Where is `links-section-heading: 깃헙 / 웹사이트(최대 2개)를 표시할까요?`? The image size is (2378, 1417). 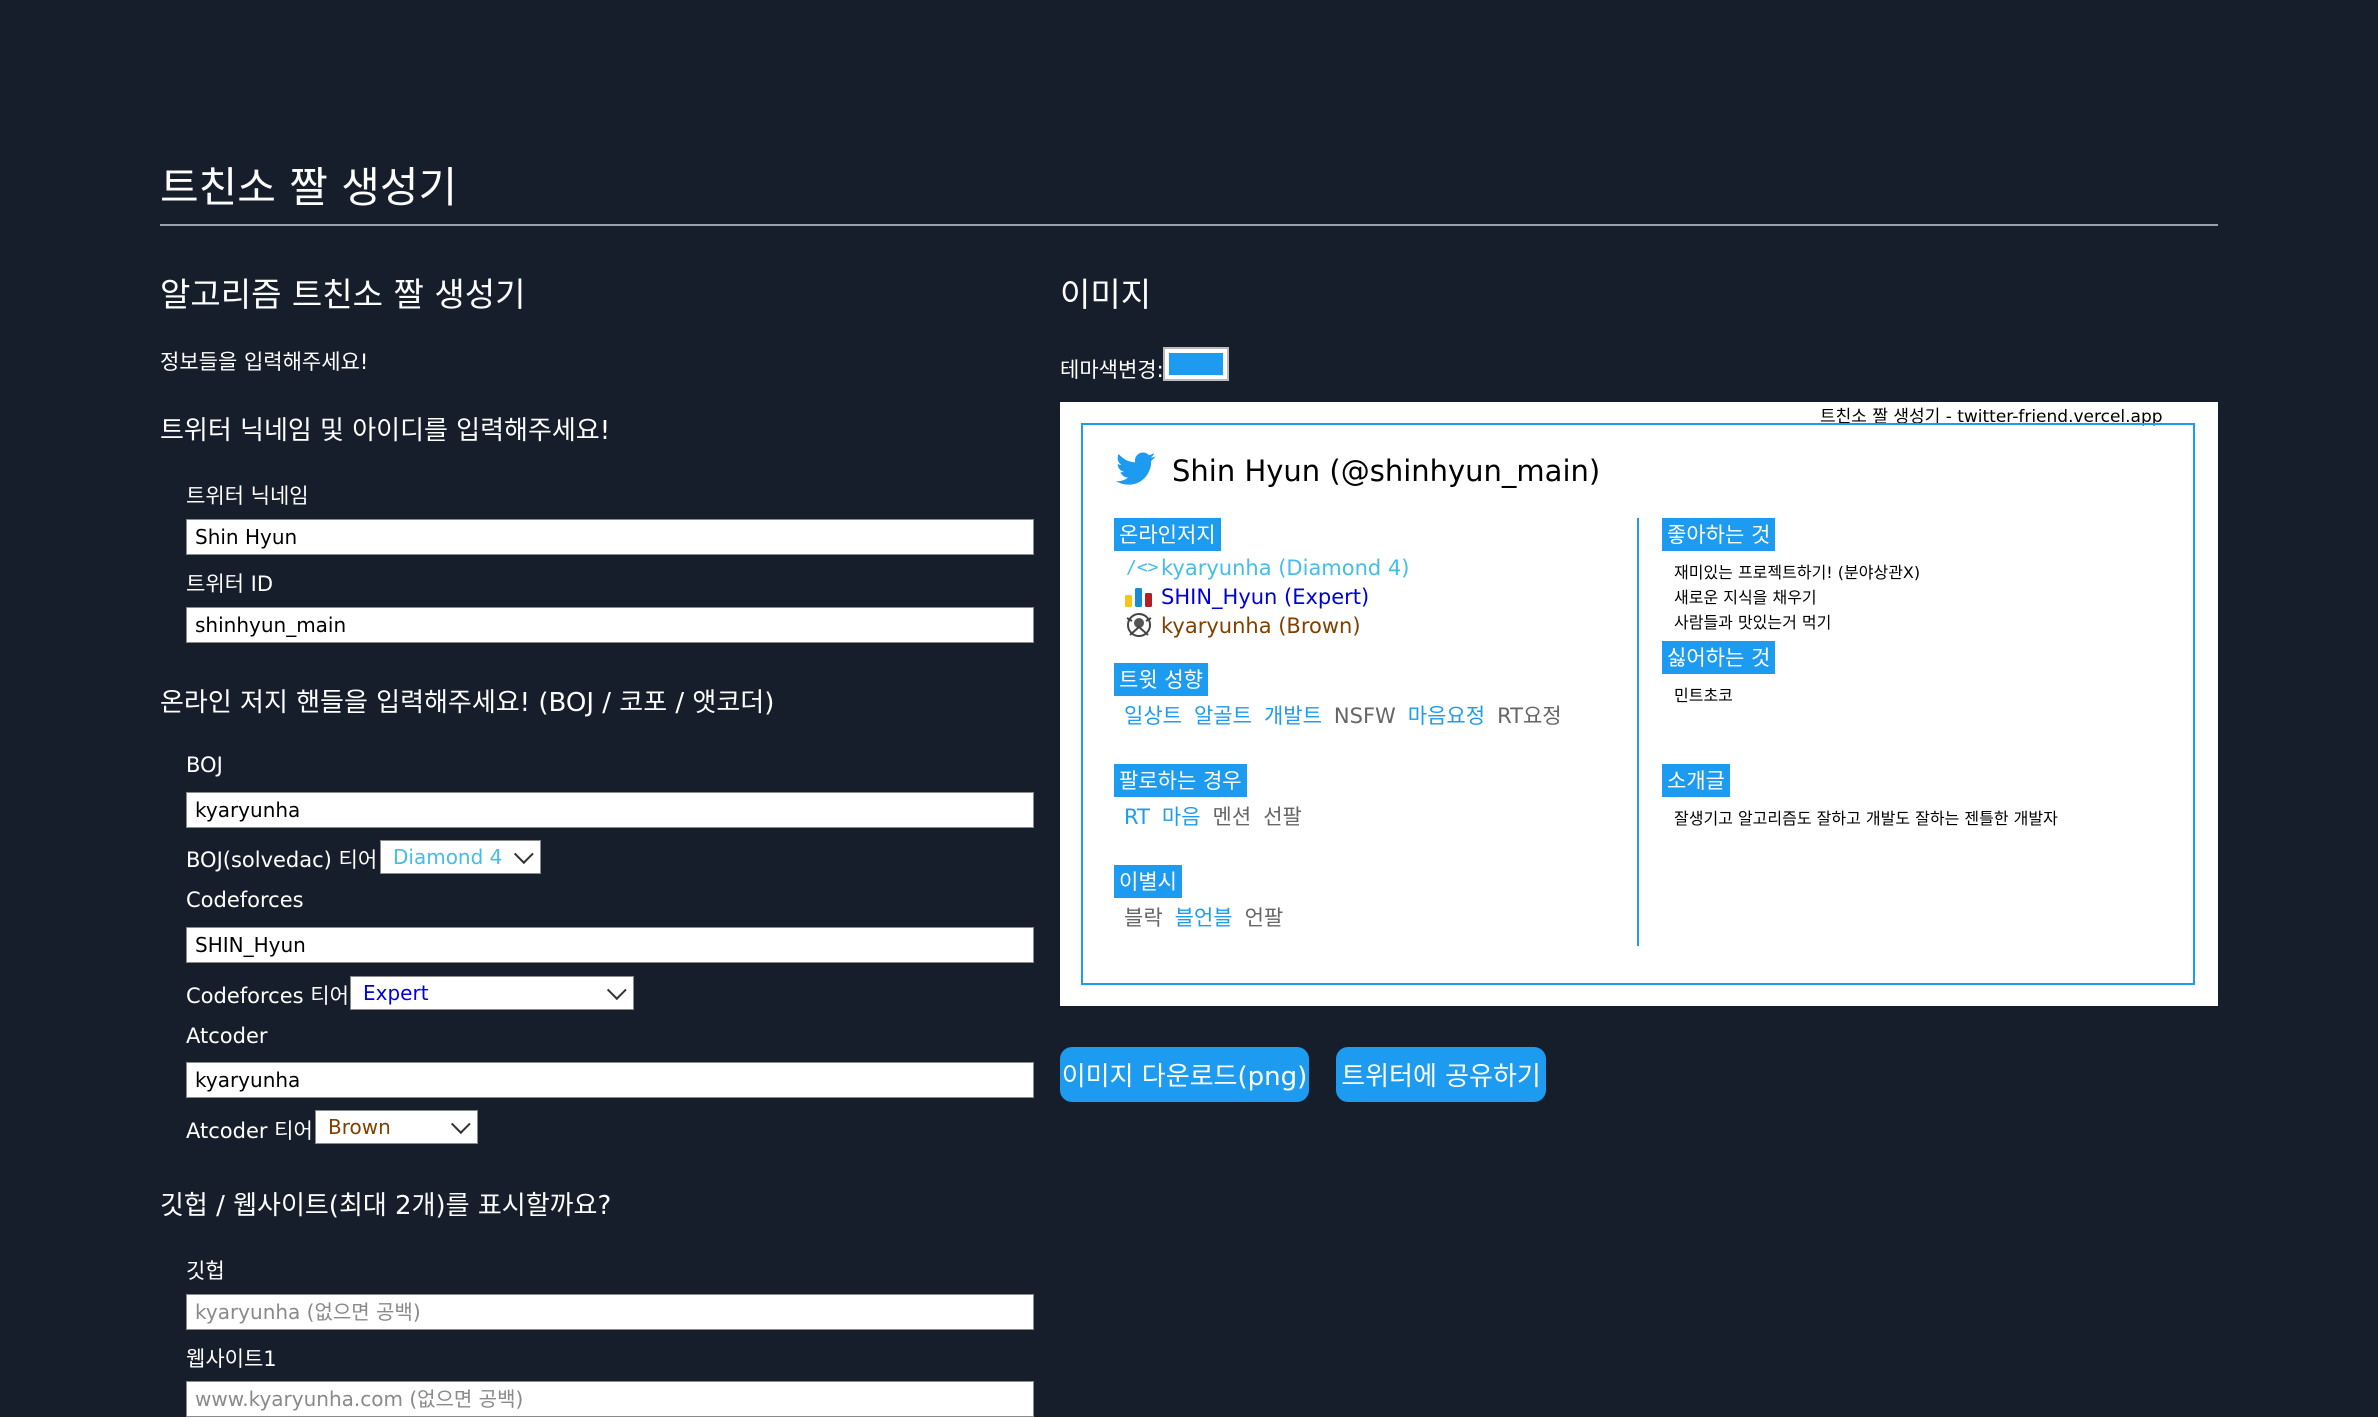
links-section-heading: 깃헙 / 웹사이트(최대 2개)를 표시할까요? is located at coordinates (386, 1206).